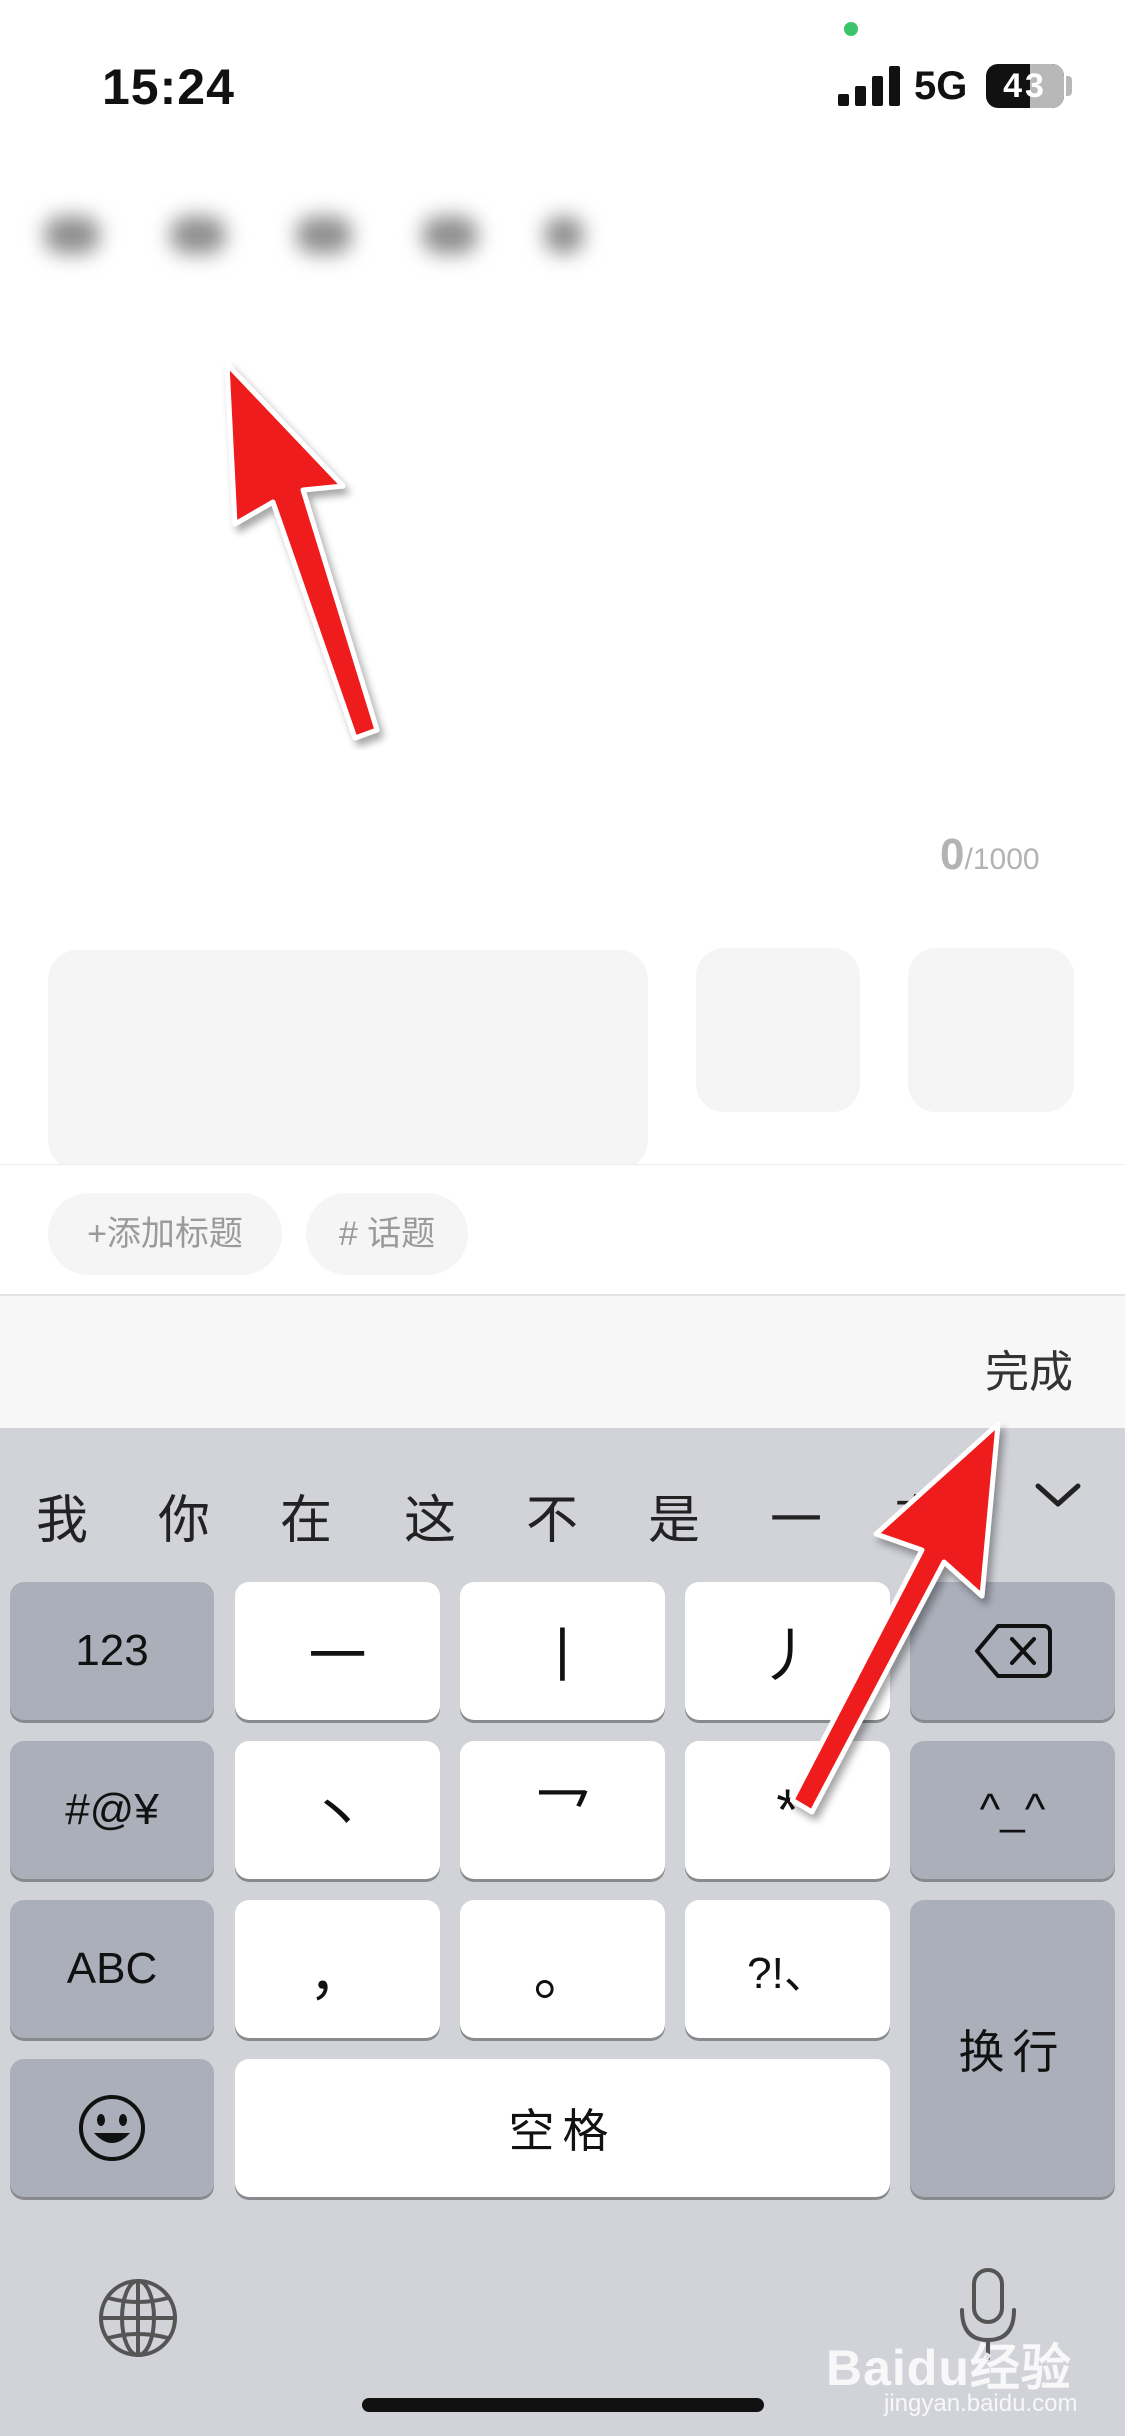  I want to click on symbols-key: #@¥, so click(112, 1810).